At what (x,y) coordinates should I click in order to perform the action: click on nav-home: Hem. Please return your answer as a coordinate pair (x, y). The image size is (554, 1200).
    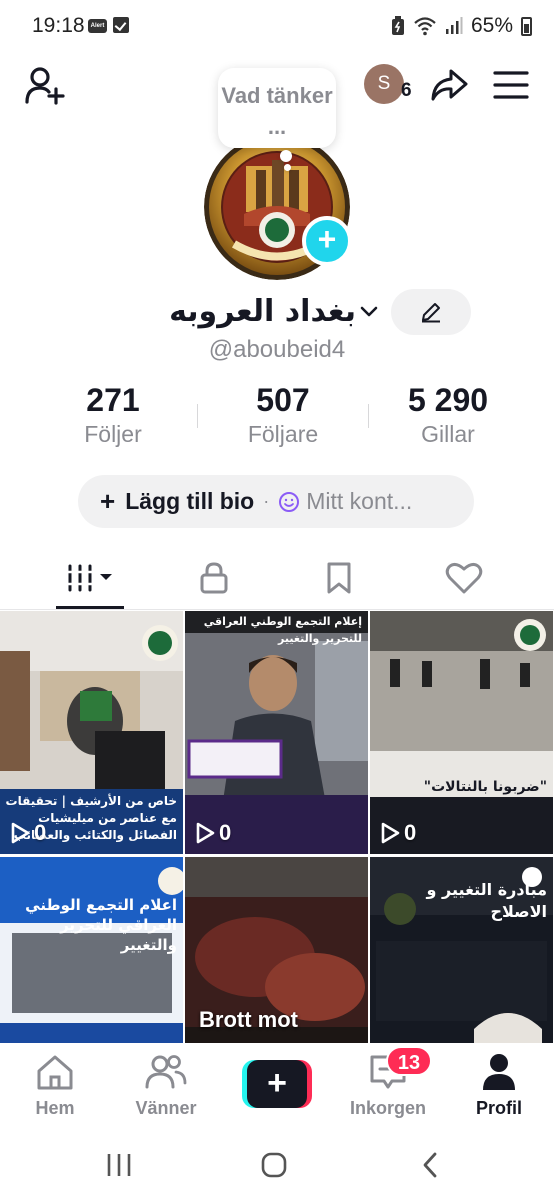
    Looking at the image, I should click on (55, 1086).